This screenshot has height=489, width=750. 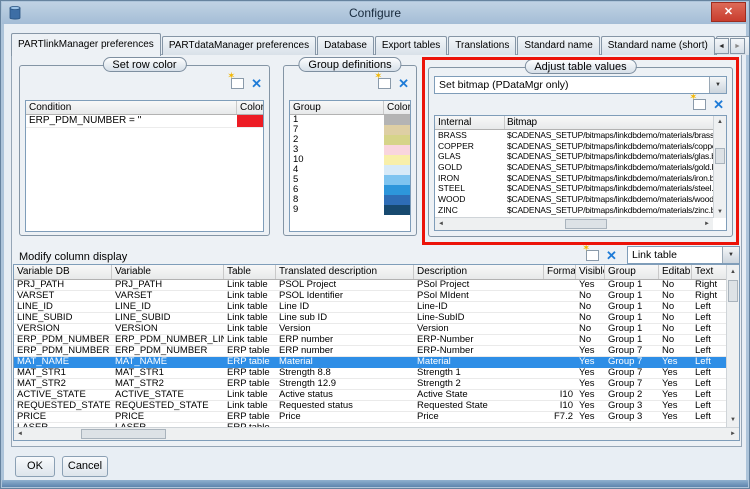 I want to click on table-vertical-scrollbar: ▲ ▼, so click(x=732, y=346).